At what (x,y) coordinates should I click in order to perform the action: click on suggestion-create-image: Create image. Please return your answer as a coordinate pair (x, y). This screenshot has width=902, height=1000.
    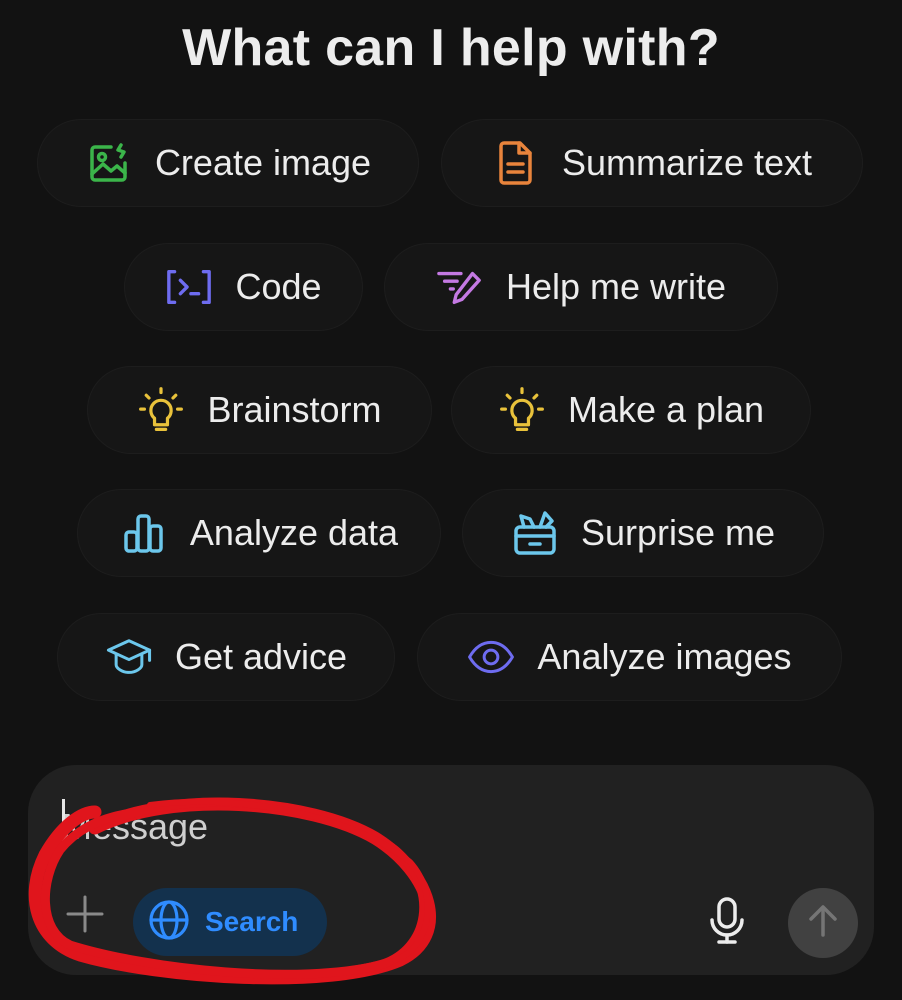
    Looking at the image, I should click on (228, 163).